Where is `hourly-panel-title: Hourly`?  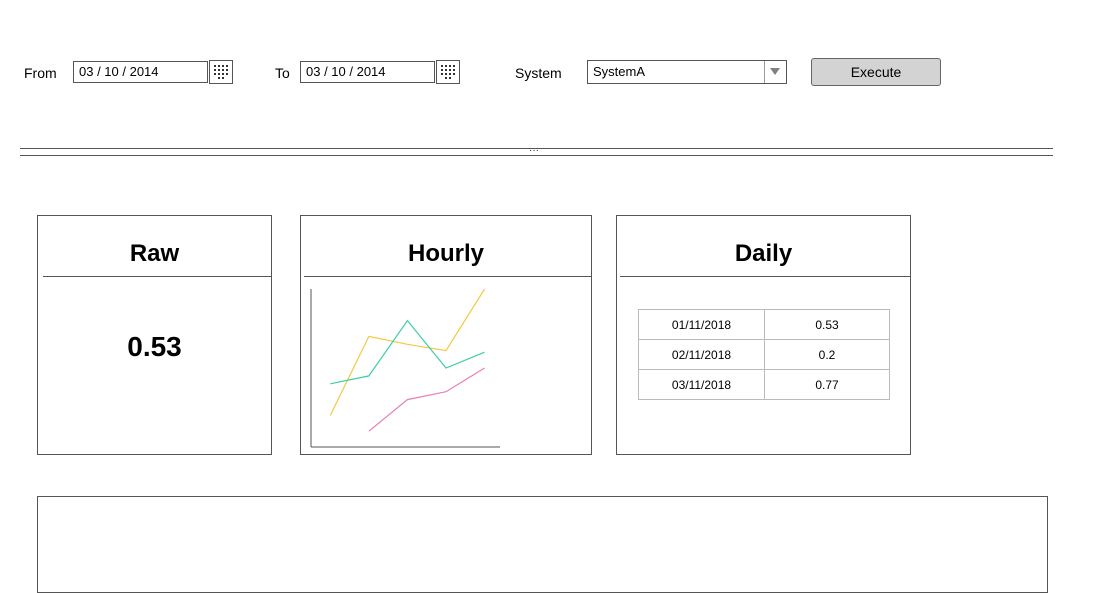
hourly-panel-title: Hourly is located at coordinates (445, 253).